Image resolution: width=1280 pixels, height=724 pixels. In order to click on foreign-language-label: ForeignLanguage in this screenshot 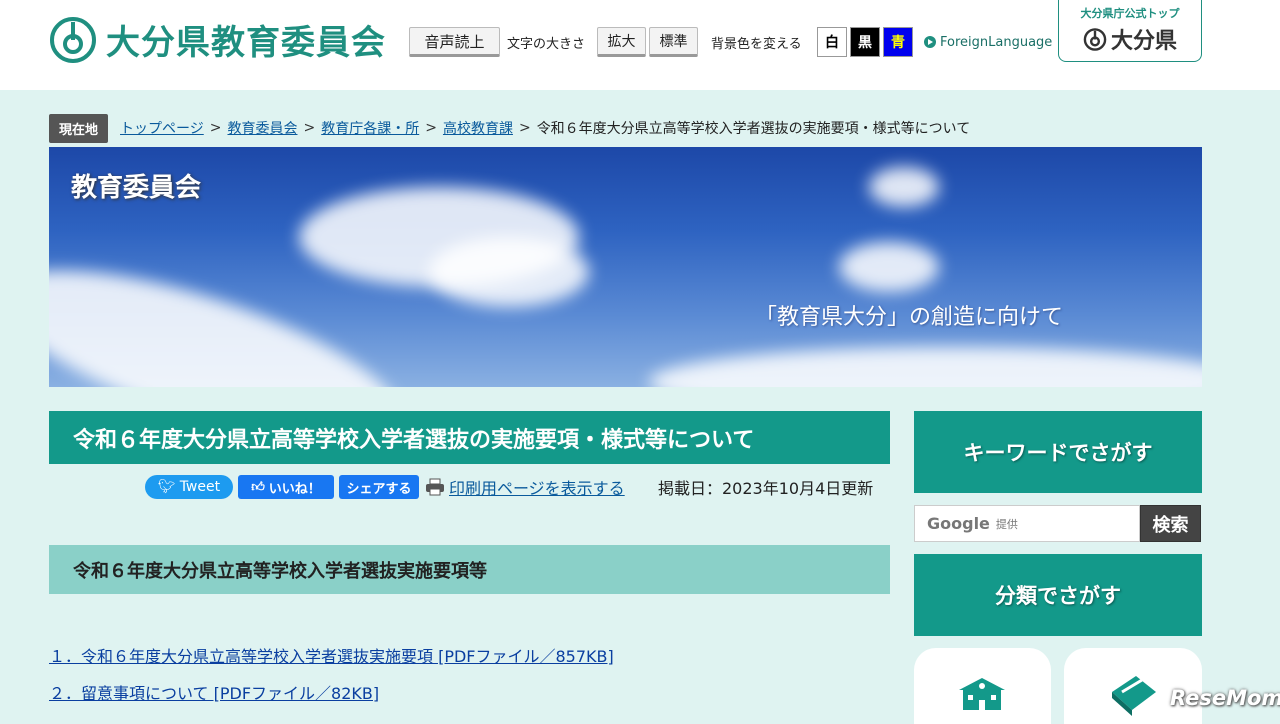, I will do `click(996, 42)`.